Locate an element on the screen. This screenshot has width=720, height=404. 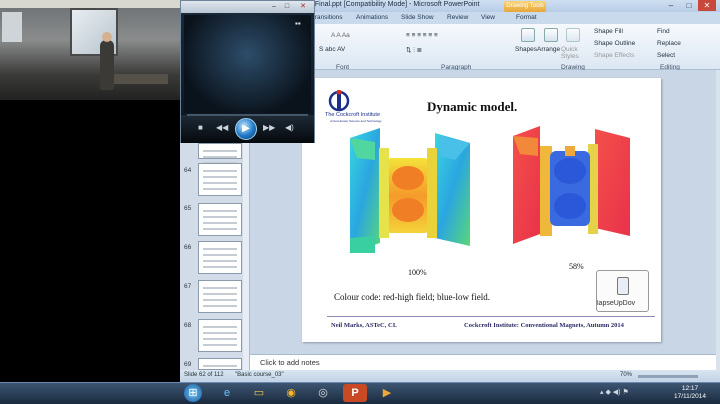
thumbnail-number: 64 is located at coordinates (188, 170).